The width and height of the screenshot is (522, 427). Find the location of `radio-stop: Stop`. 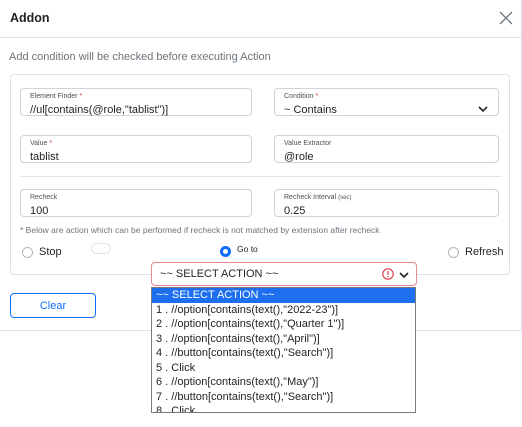

radio-stop: Stop is located at coordinates (42, 252).